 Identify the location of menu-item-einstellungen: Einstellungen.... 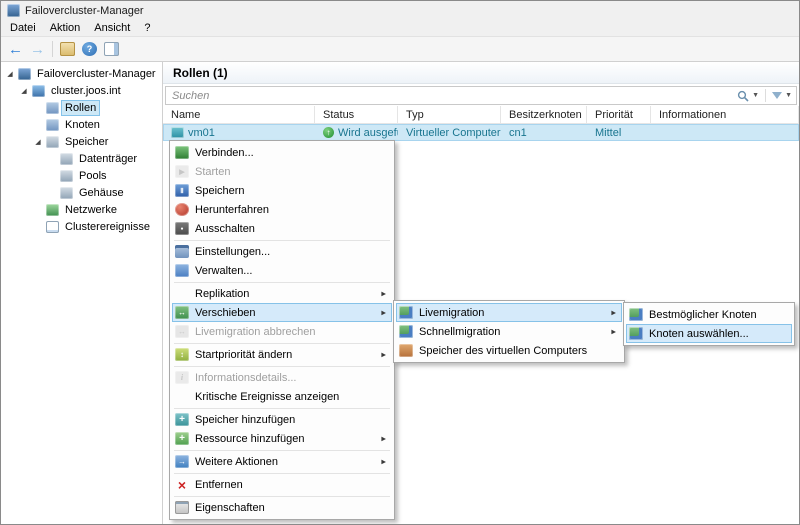
(282, 251).